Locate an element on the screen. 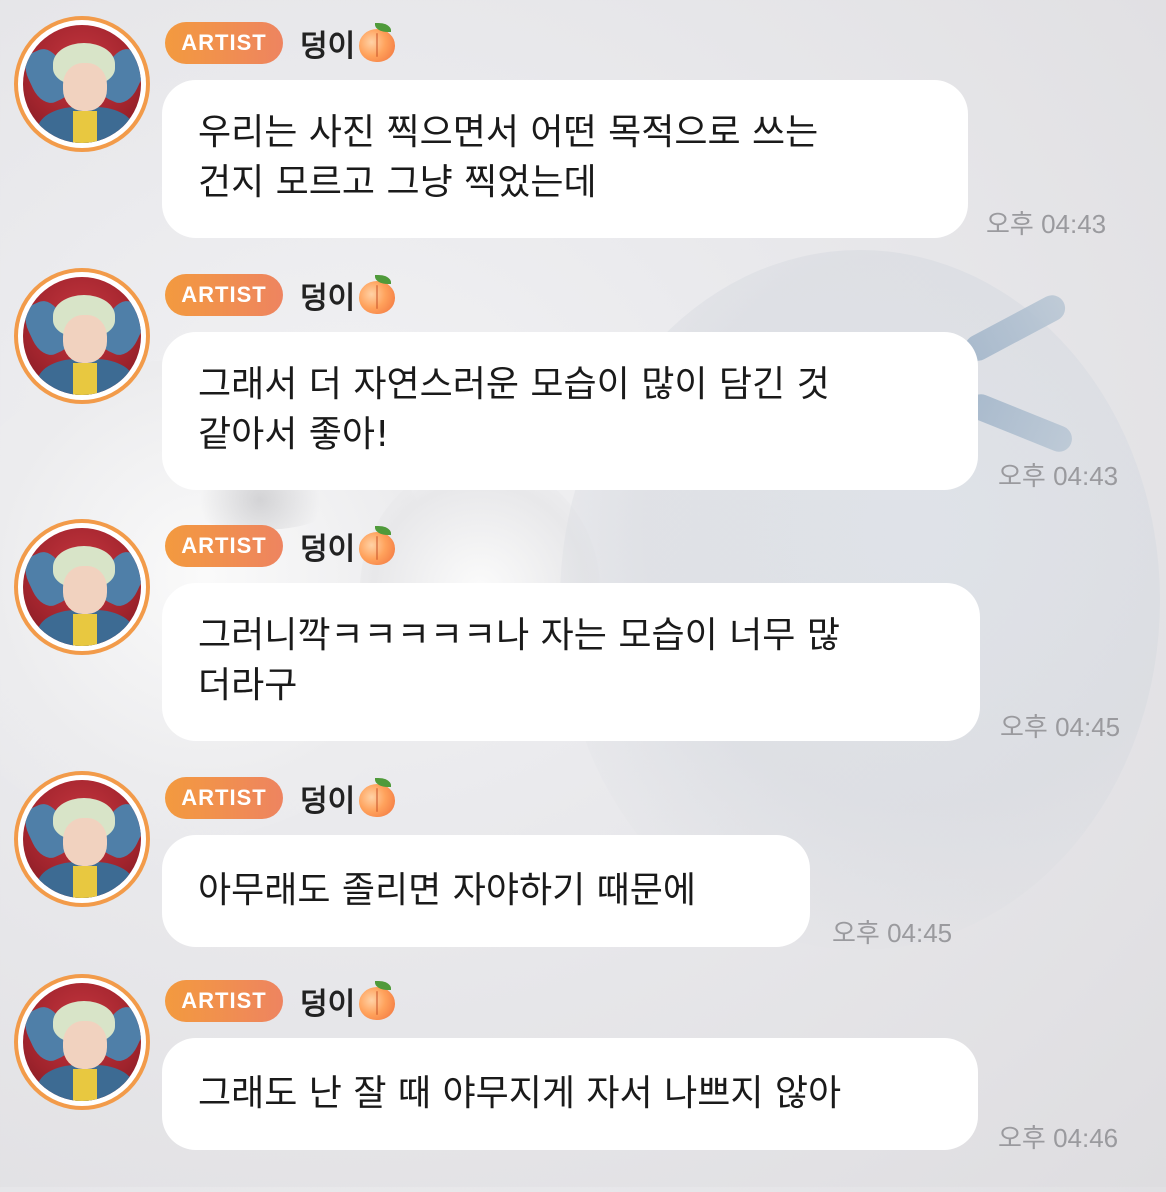 This screenshot has height=1192, width=1166. message-bubble: 아무래도 졸리면 자야하기 때문에 is located at coordinates (486, 891).